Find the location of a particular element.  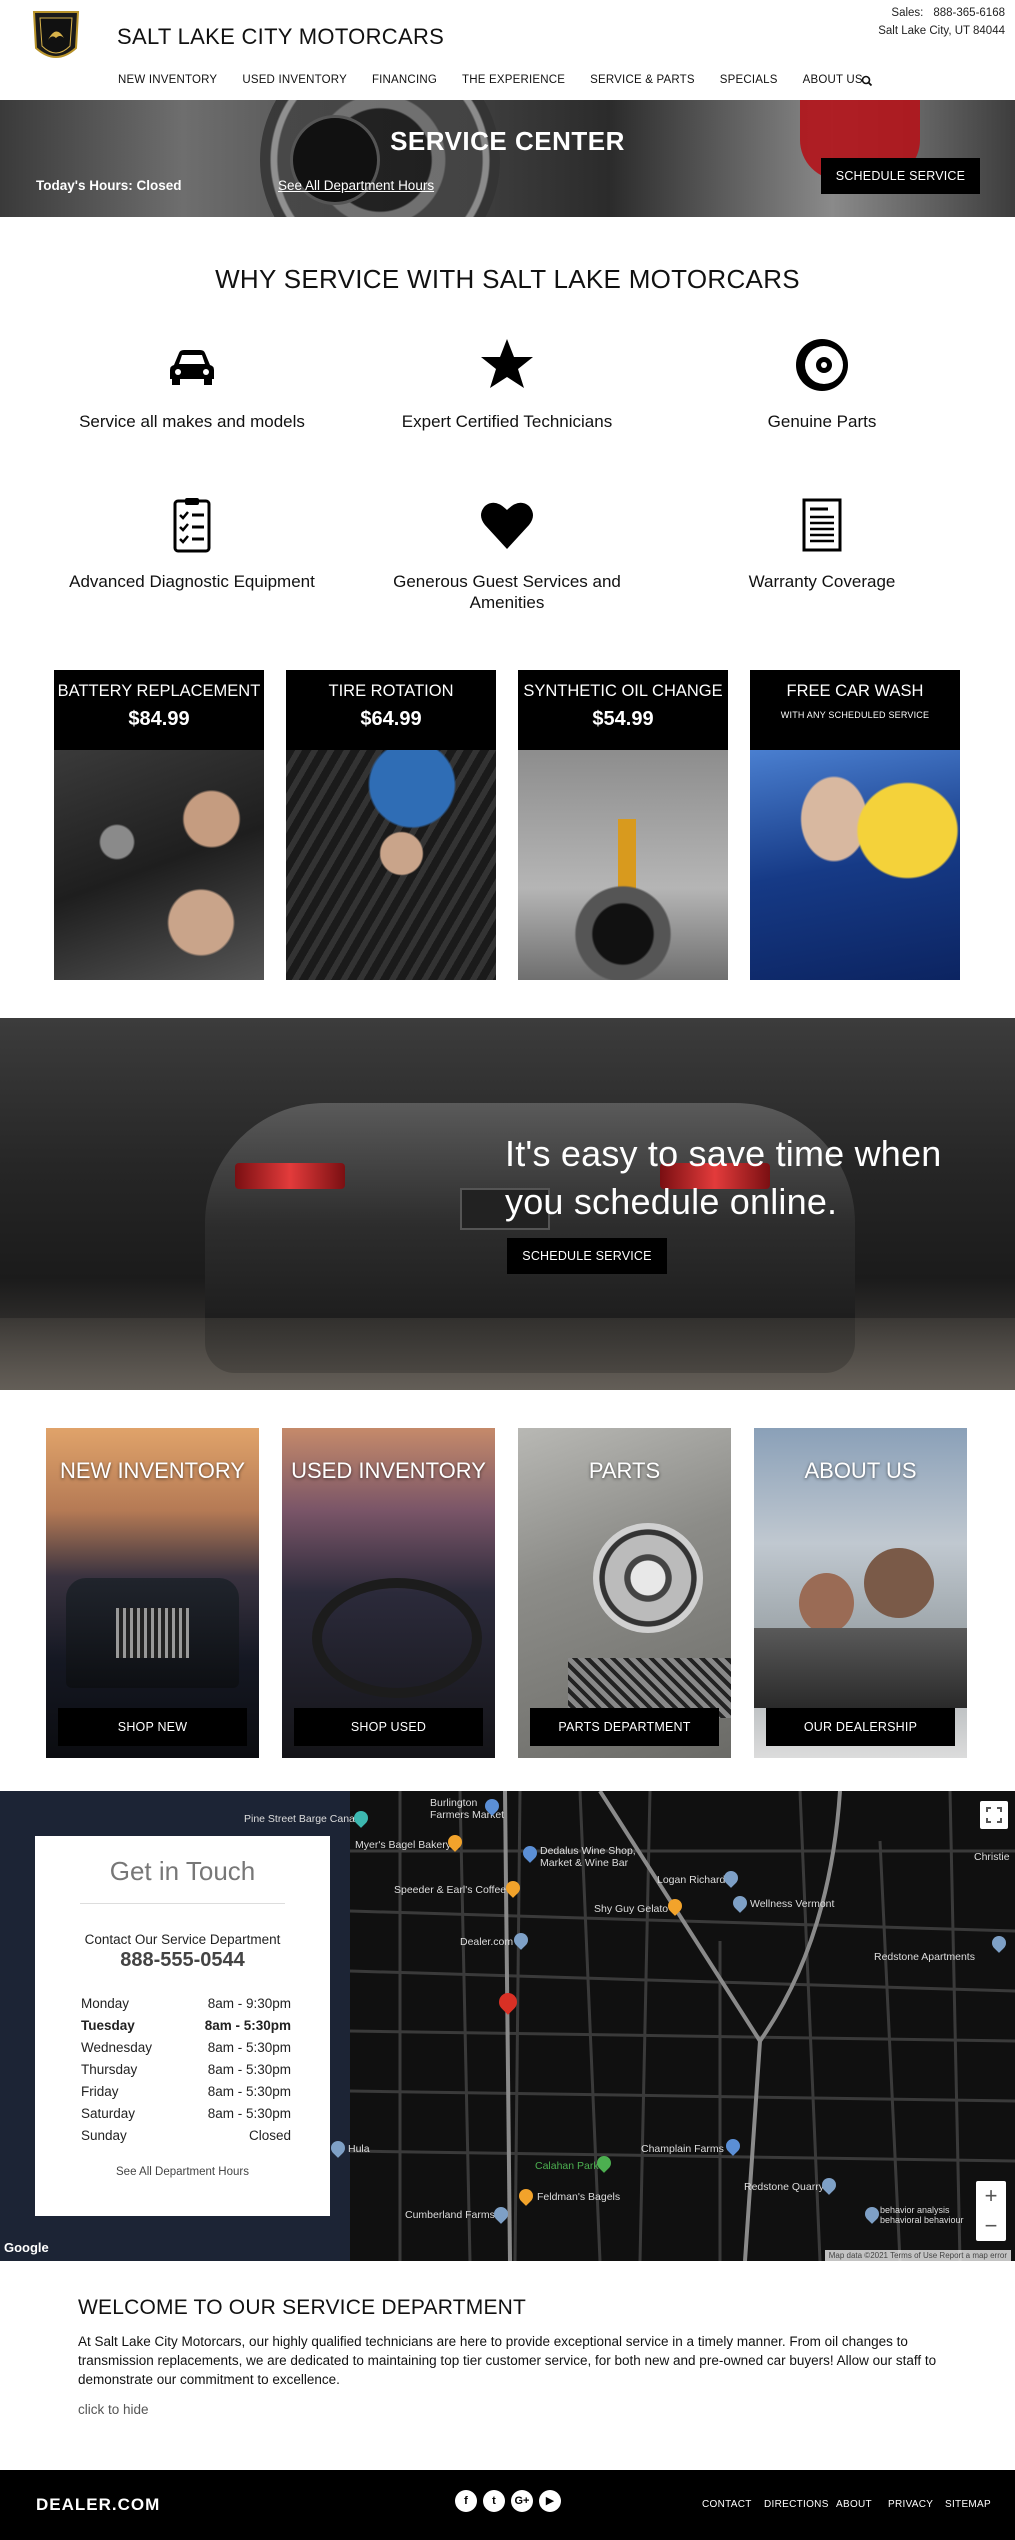

nav-service-parts: SERVICE & PARTS is located at coordinates (642, 80).